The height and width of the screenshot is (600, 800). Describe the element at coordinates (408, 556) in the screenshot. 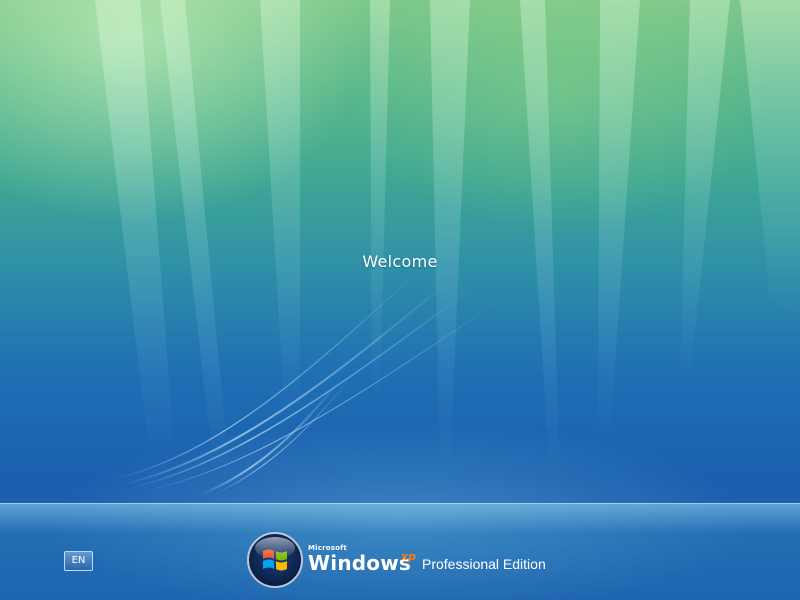

I see `xp-wordmark: xp` at that location.